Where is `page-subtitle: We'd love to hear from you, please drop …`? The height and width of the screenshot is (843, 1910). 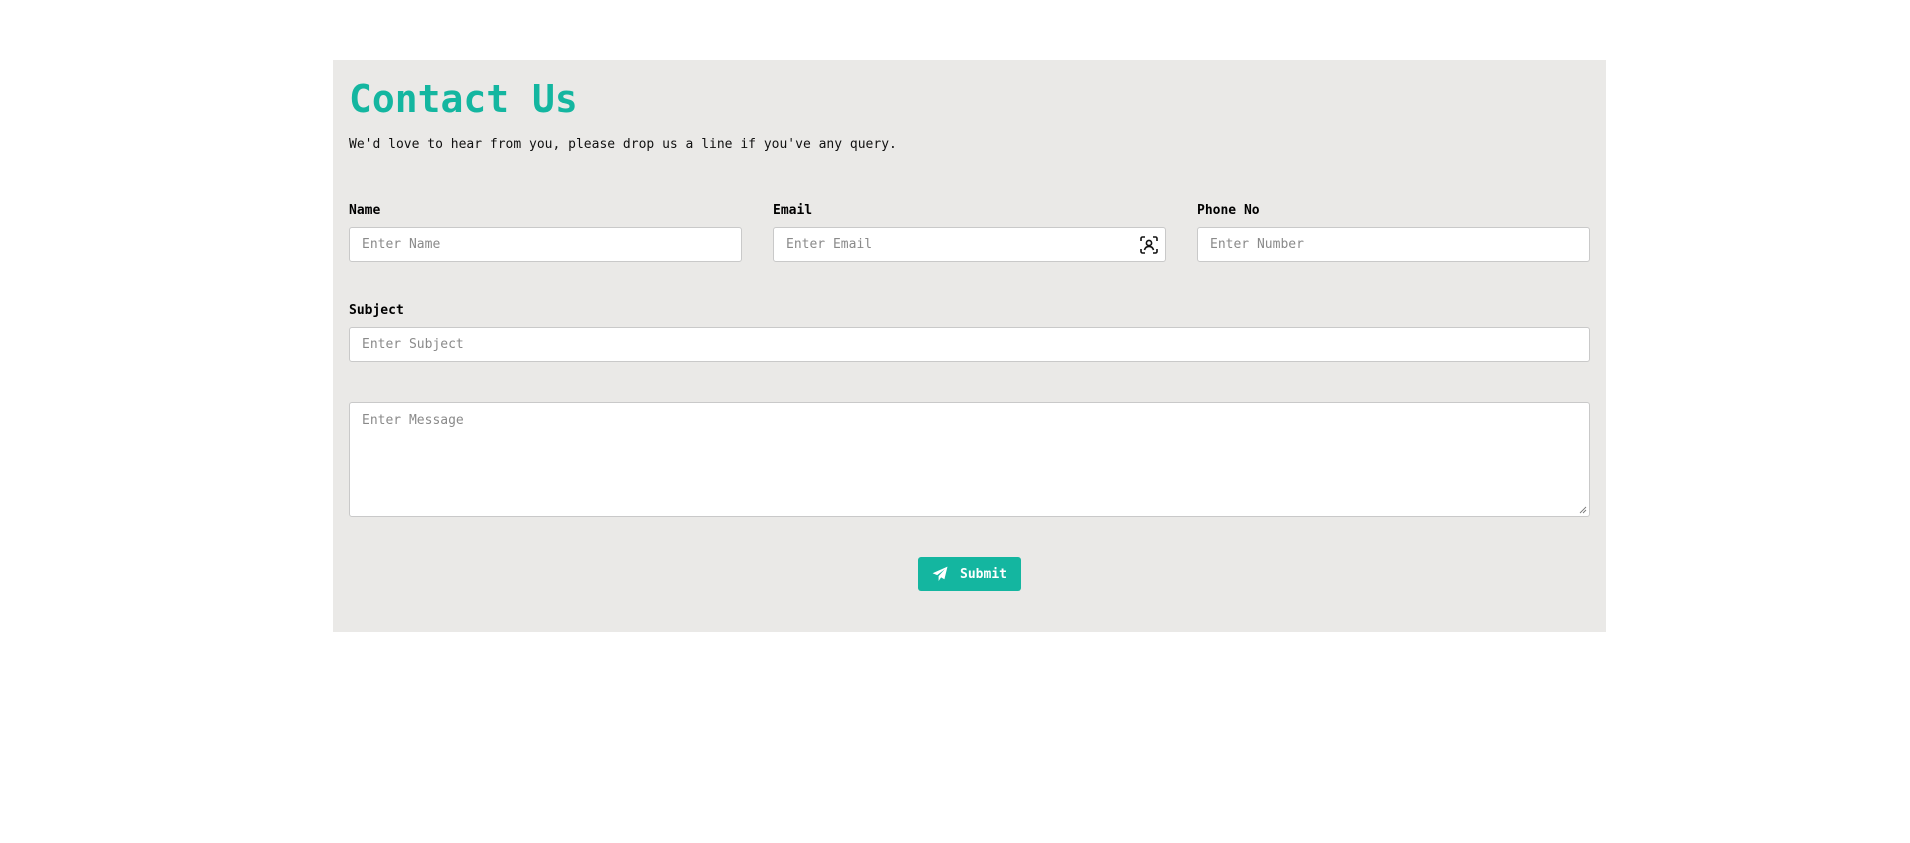 page-subtitle: We'd love to hear from you, please drop … is located at coordinates (623, 144).